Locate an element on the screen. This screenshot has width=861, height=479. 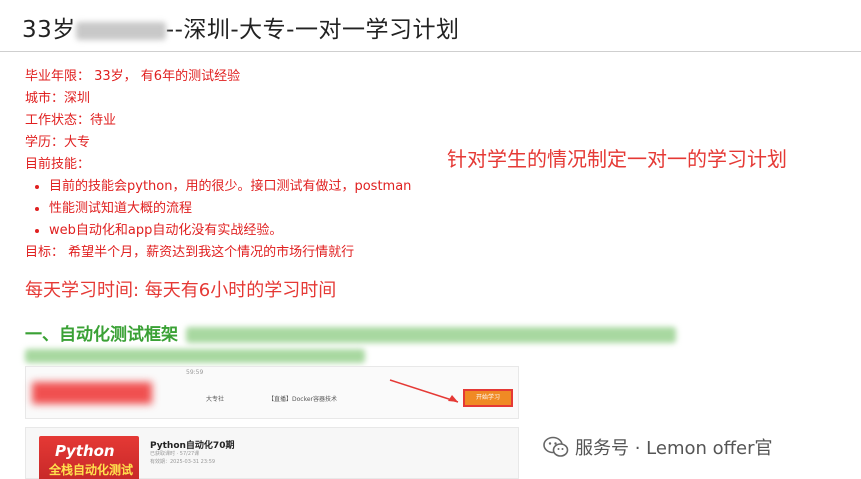
course-meta: 已获取课时 · 57/27课 is located at coordinates (175, 454).